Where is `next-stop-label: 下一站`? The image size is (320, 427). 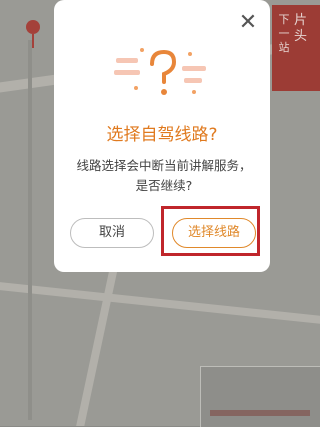
next-stop-label: 下一站 is located at coordinates (284, 33).